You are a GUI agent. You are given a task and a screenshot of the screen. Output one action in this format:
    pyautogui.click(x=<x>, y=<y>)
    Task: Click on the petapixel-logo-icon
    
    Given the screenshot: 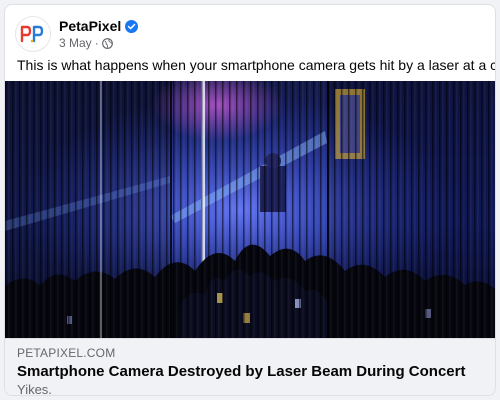 What is the action you would take?
    pyautogui.click(x=32, y=34)
    